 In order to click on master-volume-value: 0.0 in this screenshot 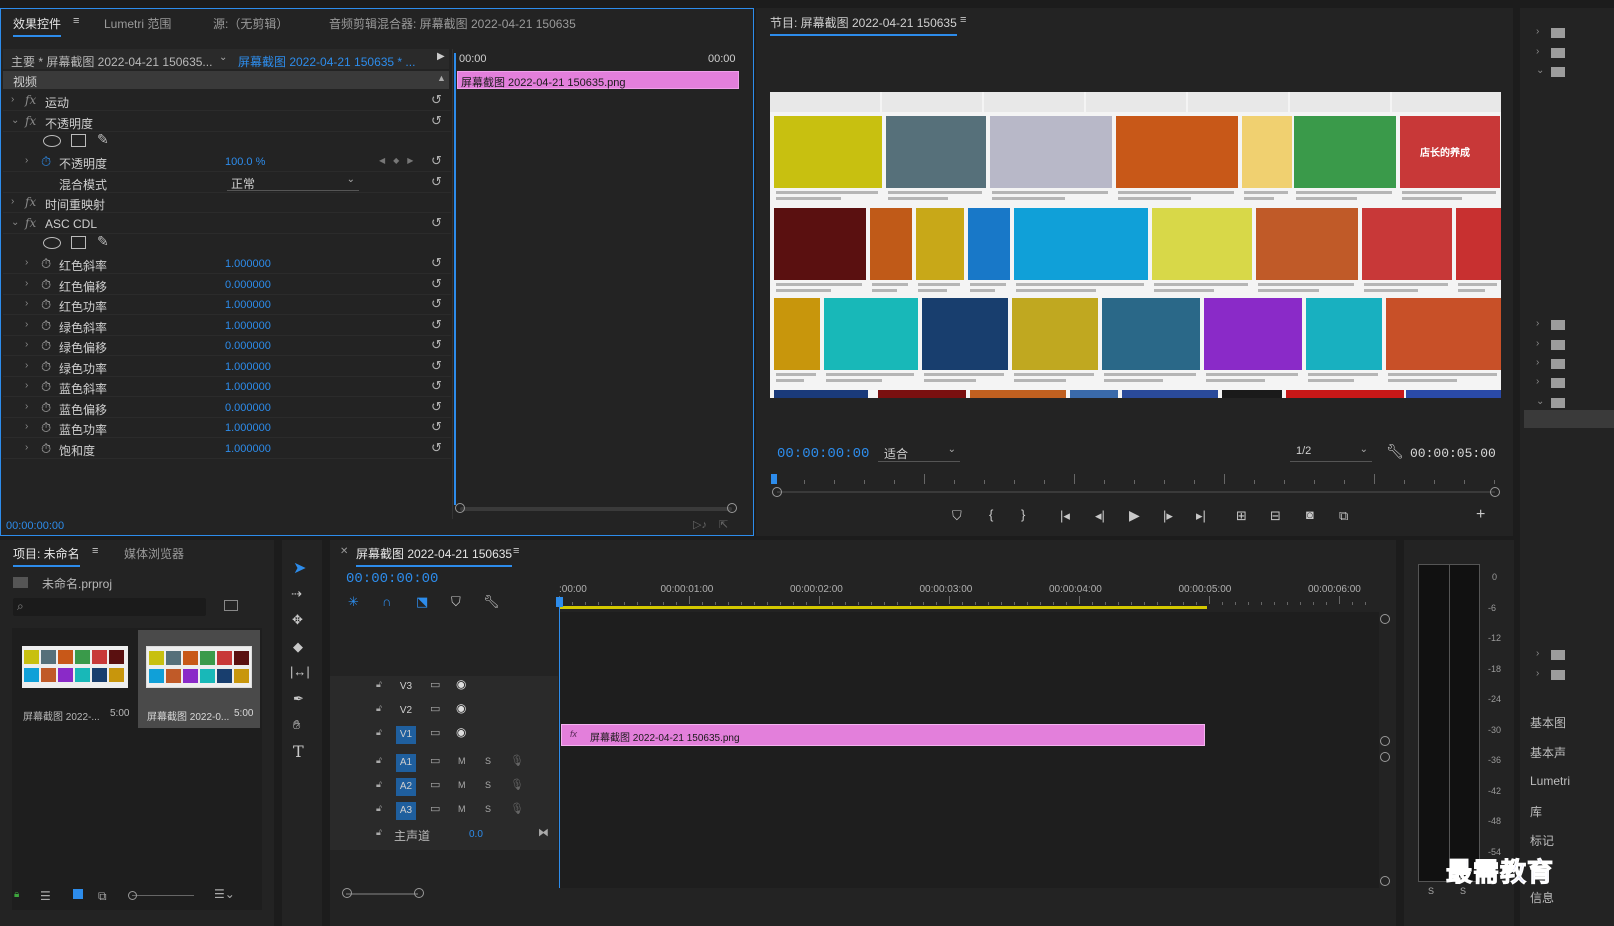, I will do `click(476, 834)`.